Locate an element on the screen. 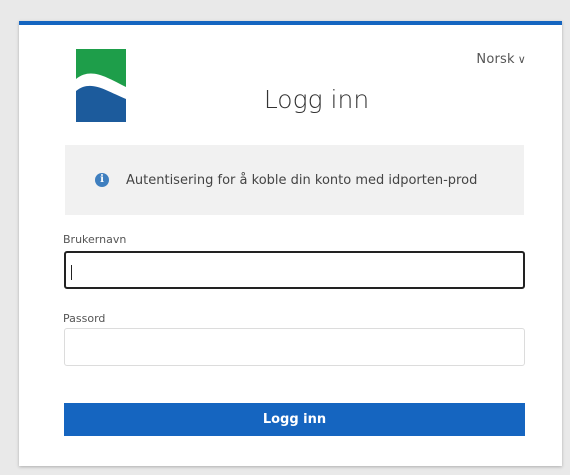 This screenshot has height=475, width=570. chevron-down-icon: ∨ is located at coordinates (521, 59).